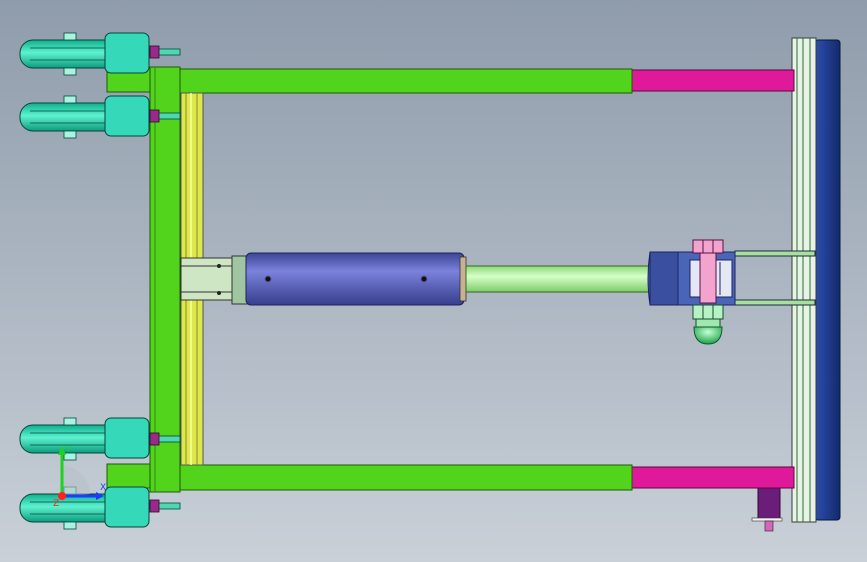 Image resolution: width=867 pixels, height=562 pixels. What do you see at coordinates (713, 80) in the screenshot?
I see `slide-tube-top` at bounding box center [713, 80].